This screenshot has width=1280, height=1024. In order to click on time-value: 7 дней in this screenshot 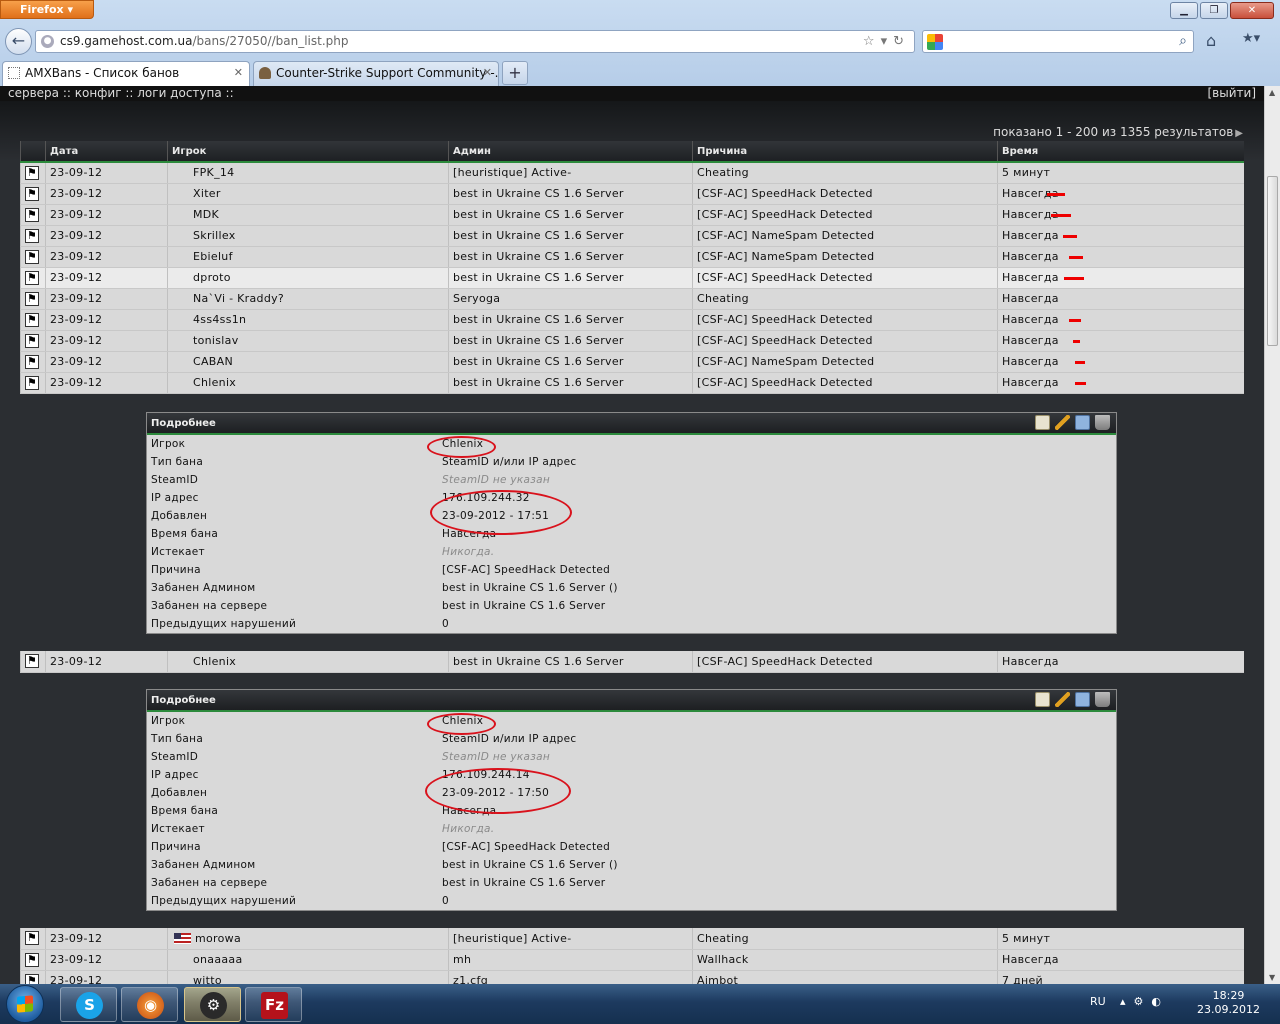, I will do `click(1023, 979)`.